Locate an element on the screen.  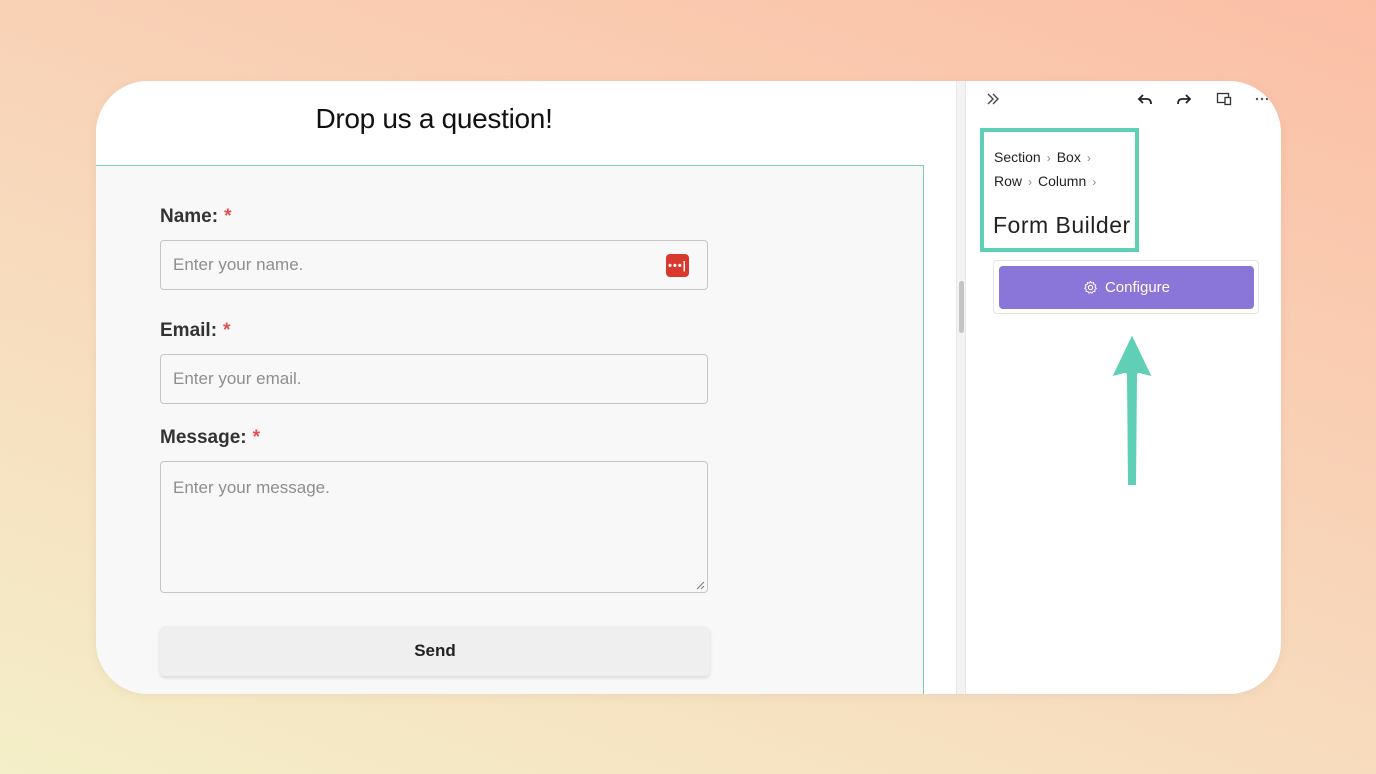
email-label: Email: * is located at coordinates (195, 330).